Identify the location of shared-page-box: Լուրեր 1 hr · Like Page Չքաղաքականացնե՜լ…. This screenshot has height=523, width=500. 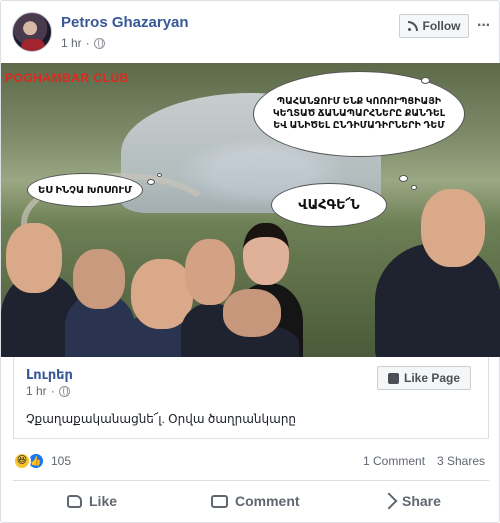
(251, 398).